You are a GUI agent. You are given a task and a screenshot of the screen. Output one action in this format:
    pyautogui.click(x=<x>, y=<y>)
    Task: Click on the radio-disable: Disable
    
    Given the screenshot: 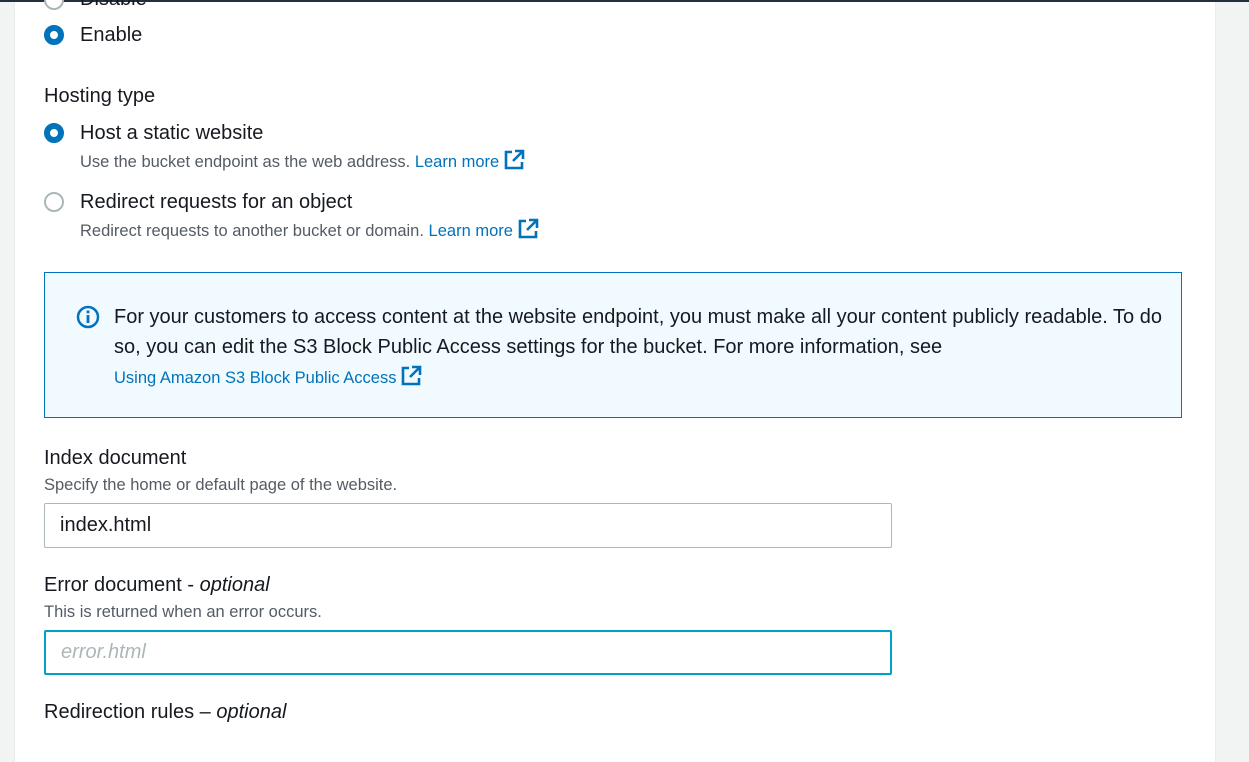 What is the action you would take?
    pyautogui.click(x=95, y=5)
    